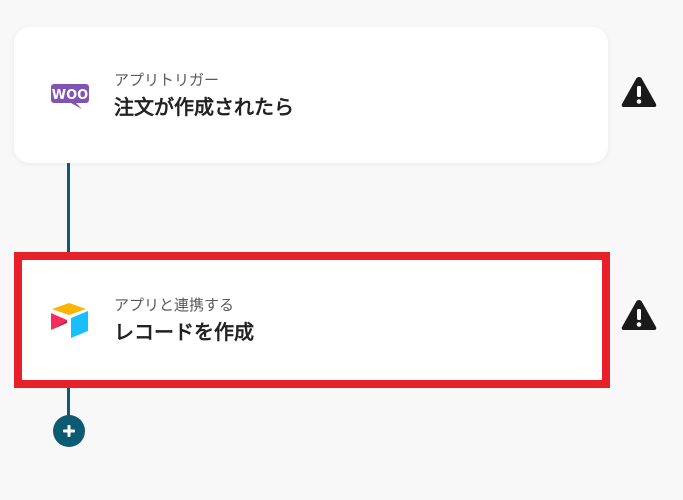 This screenshot has height=500, width=683. What do you see at coordinates (184, 332) in the screenshot?
I see `step-title: レコードを作成` at bounding box center [184, 332].